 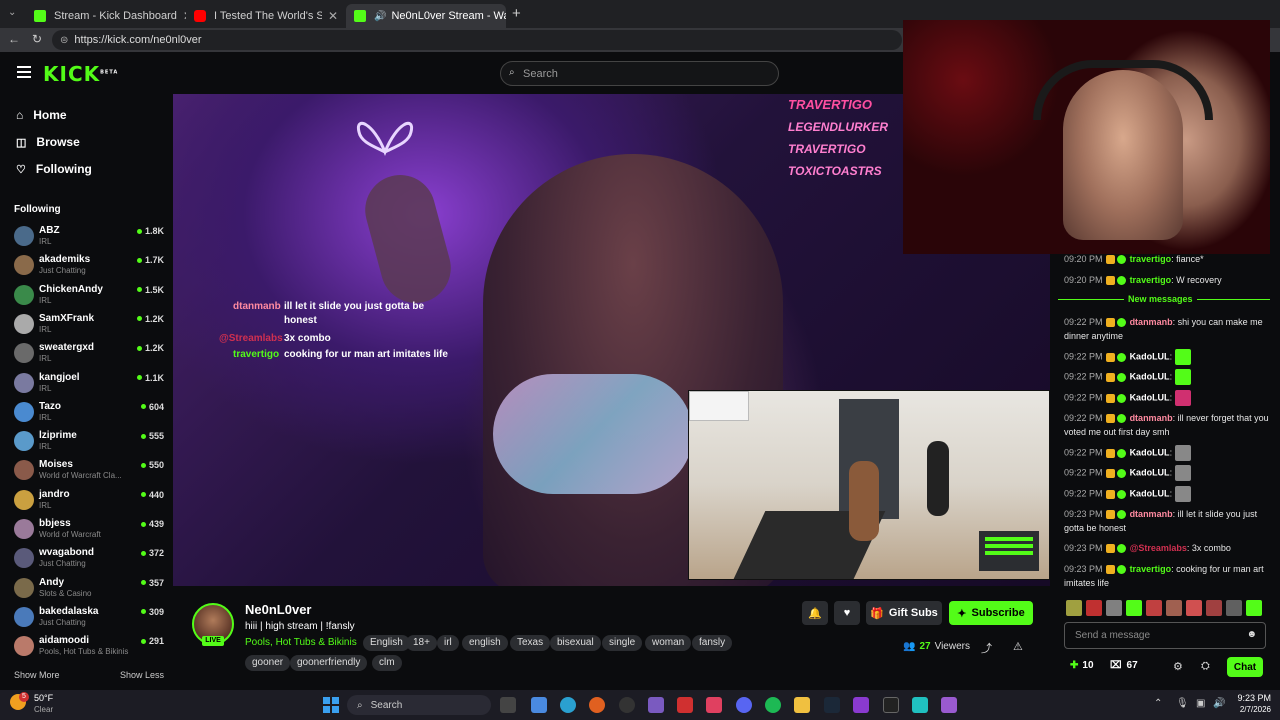 I want to click on channel-points: ✚ 10, so click(x=1082, y=665).